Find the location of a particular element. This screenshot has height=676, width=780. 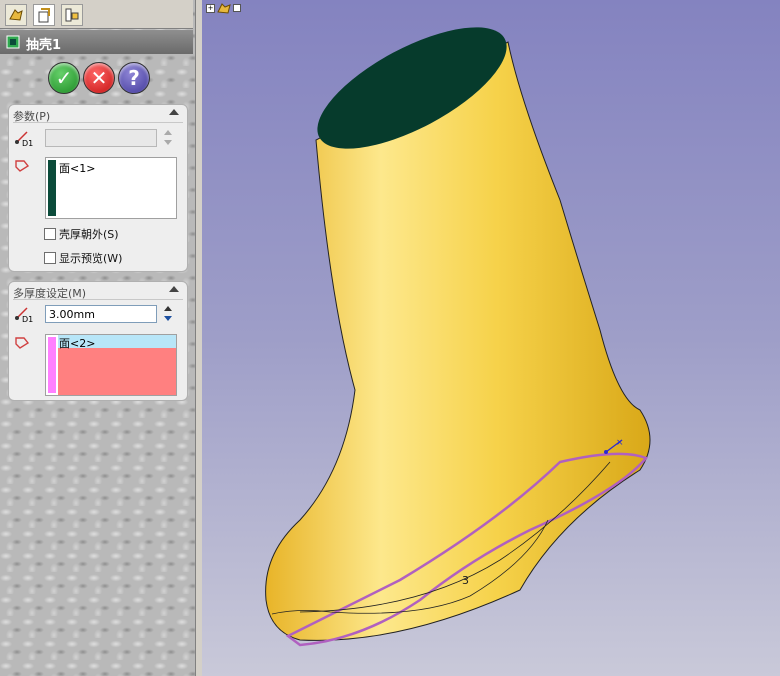

multi-thickness-dimension-icon: D1 is located at coordinates (24, 315).